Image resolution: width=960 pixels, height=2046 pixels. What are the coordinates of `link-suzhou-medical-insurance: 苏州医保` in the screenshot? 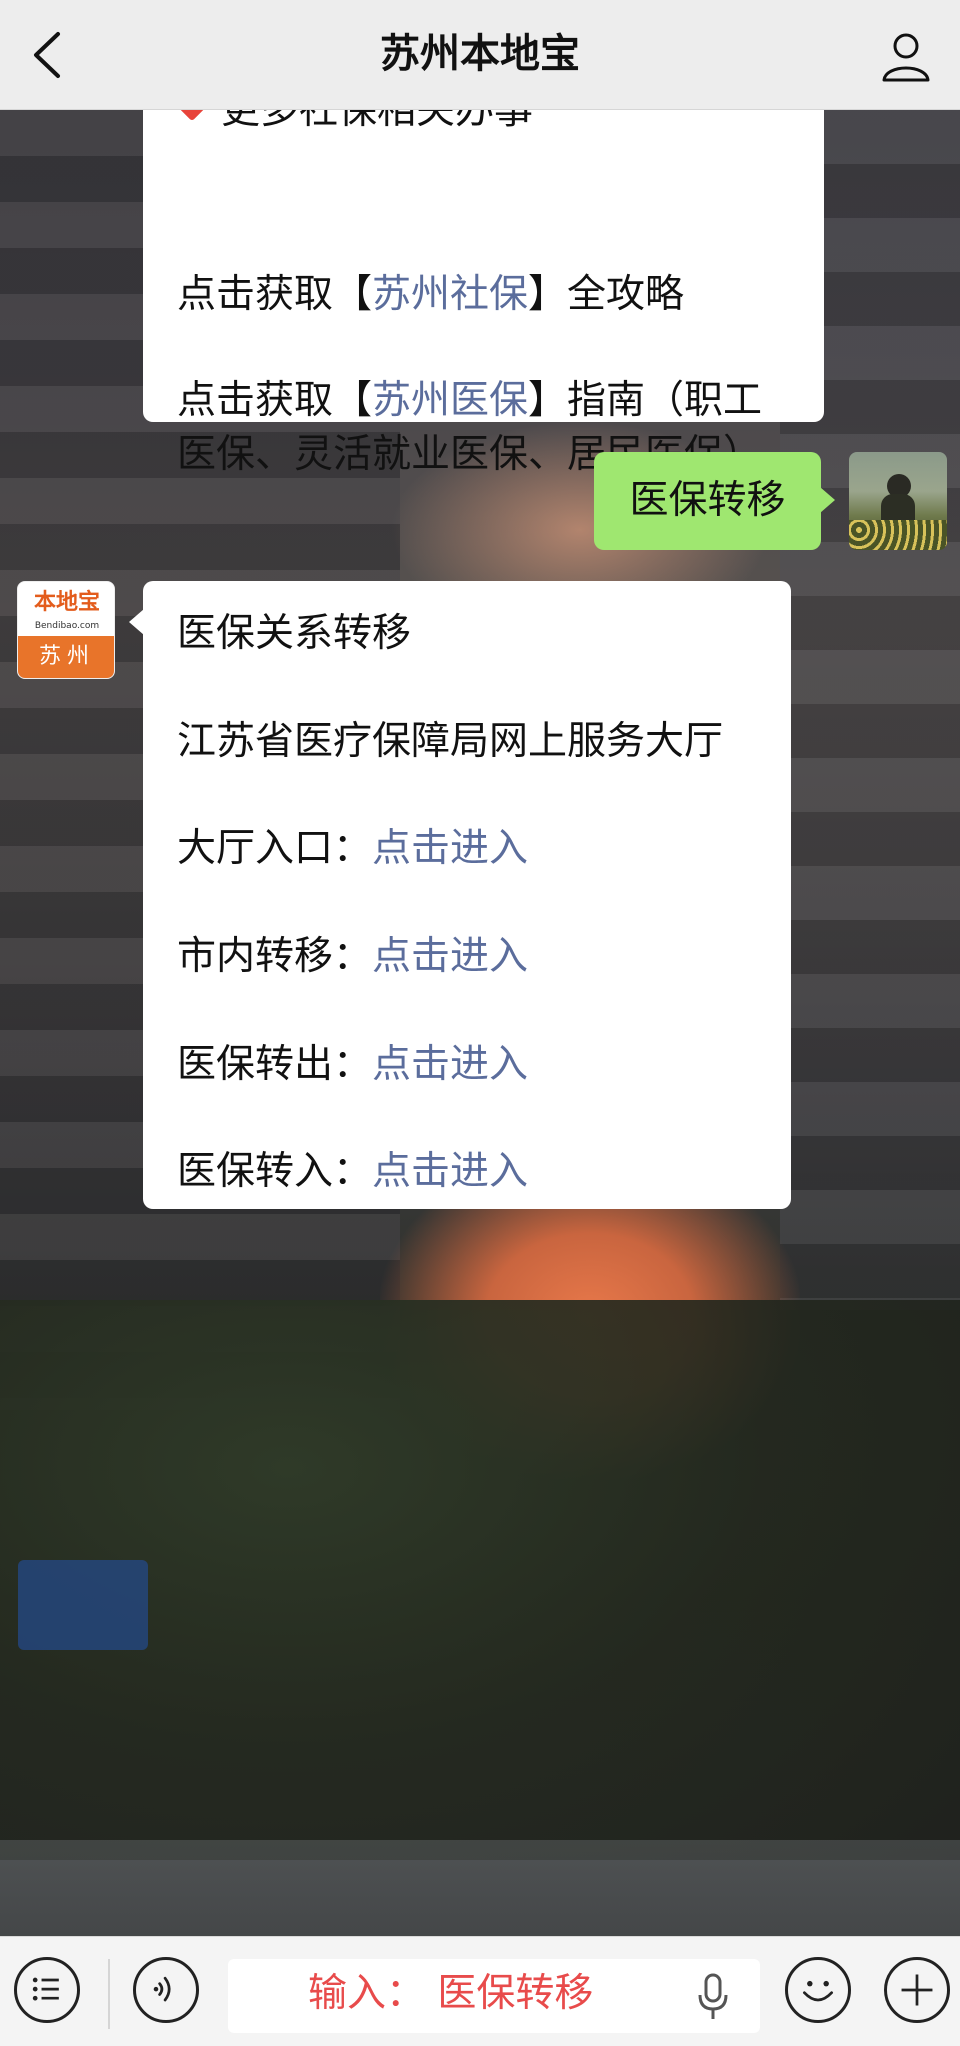 It's located at (450, 400).